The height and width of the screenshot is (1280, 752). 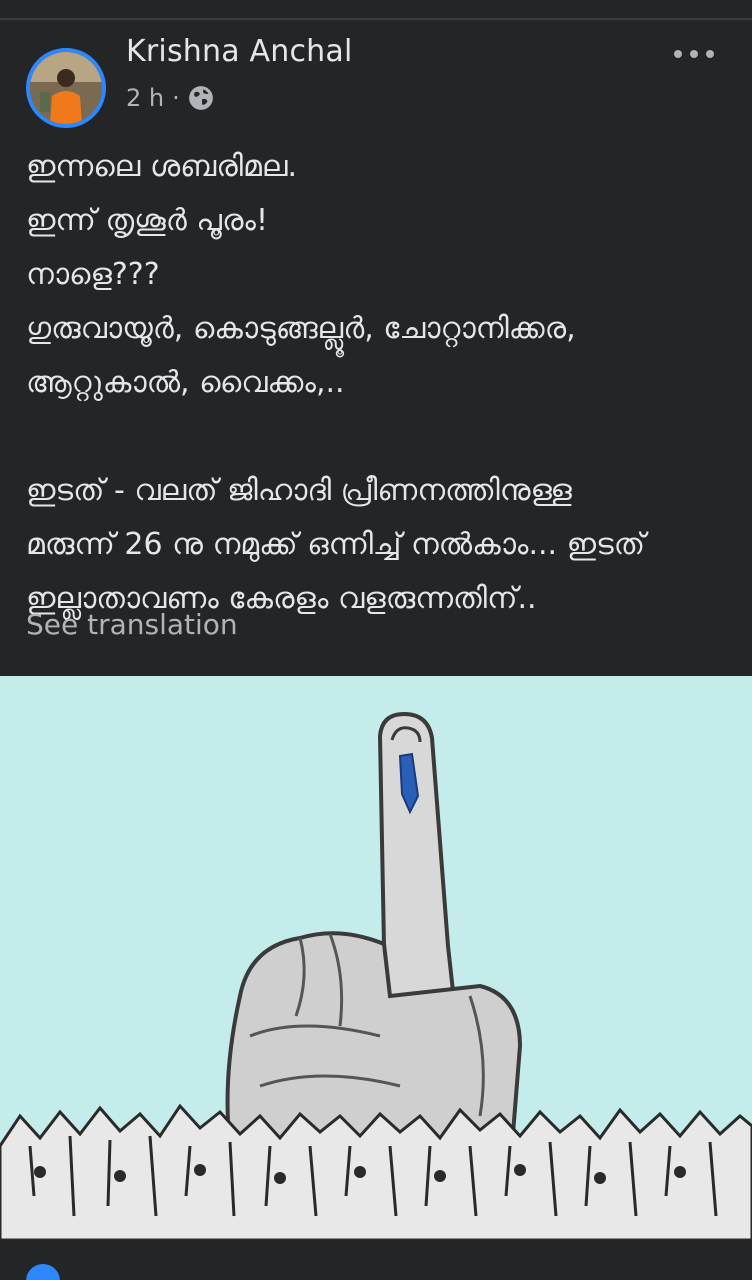 I want to click on see-translation-link: See translation, so click(x=132, y=624).